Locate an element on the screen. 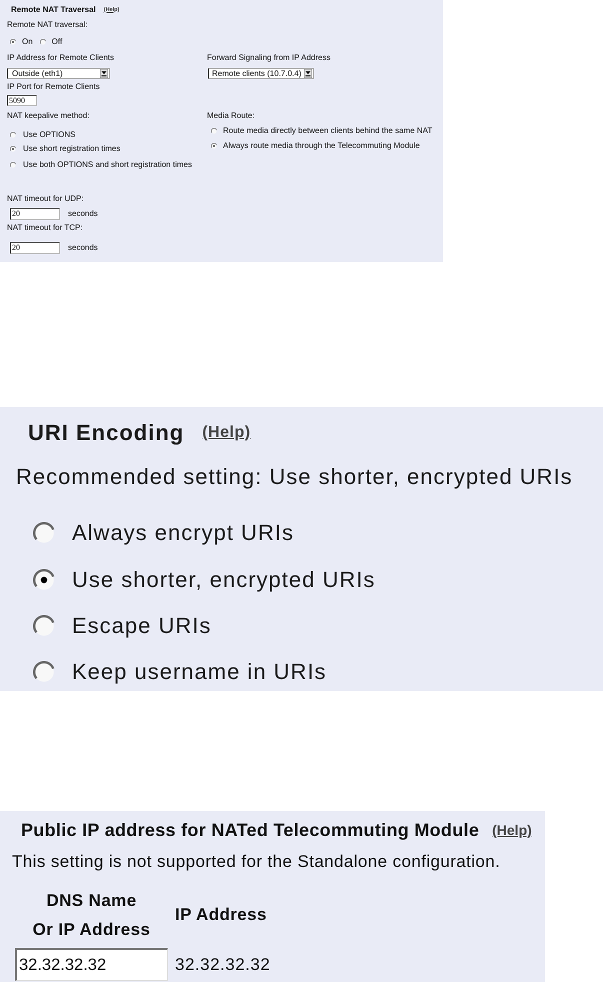  section-title: Public IP address for NATed Telecommuting Module is located at coordinates (250, 830).